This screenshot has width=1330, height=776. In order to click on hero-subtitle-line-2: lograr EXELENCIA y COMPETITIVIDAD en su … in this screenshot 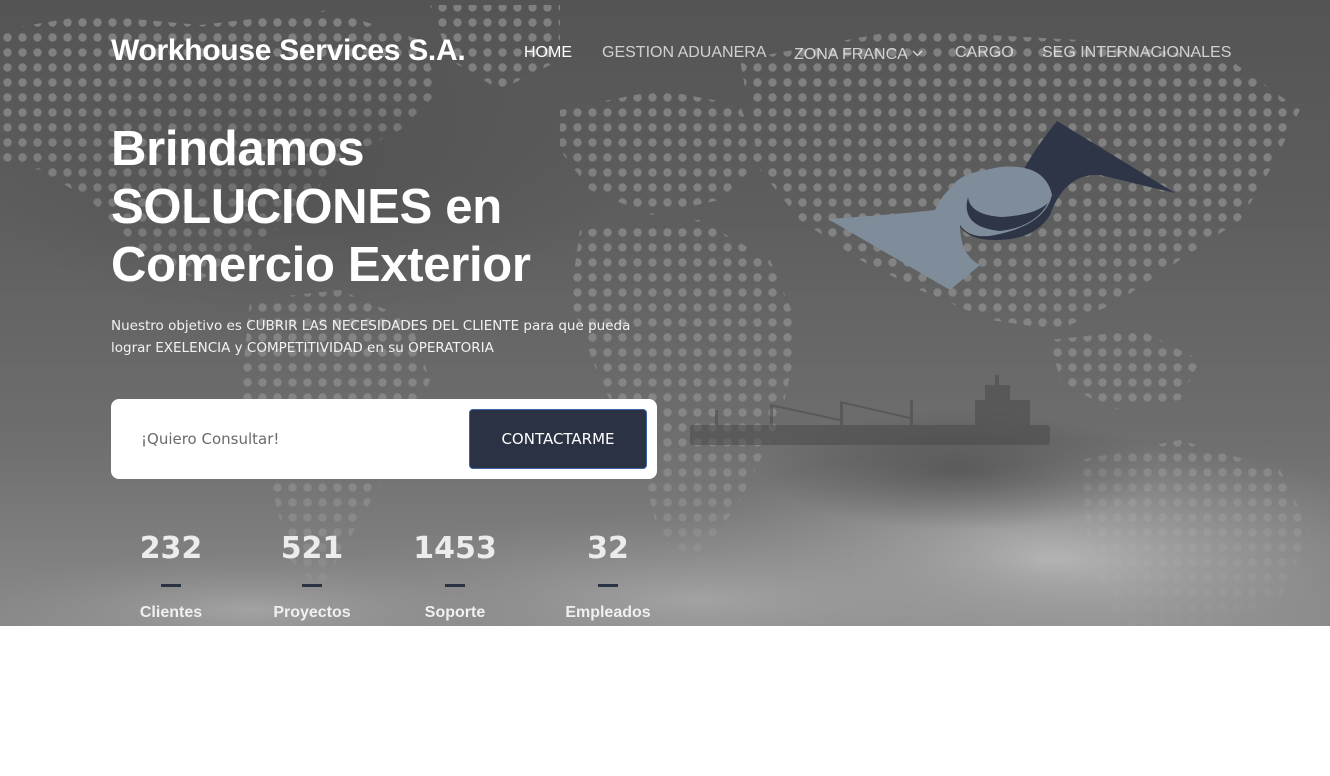, I will do `click(302, 348)`.